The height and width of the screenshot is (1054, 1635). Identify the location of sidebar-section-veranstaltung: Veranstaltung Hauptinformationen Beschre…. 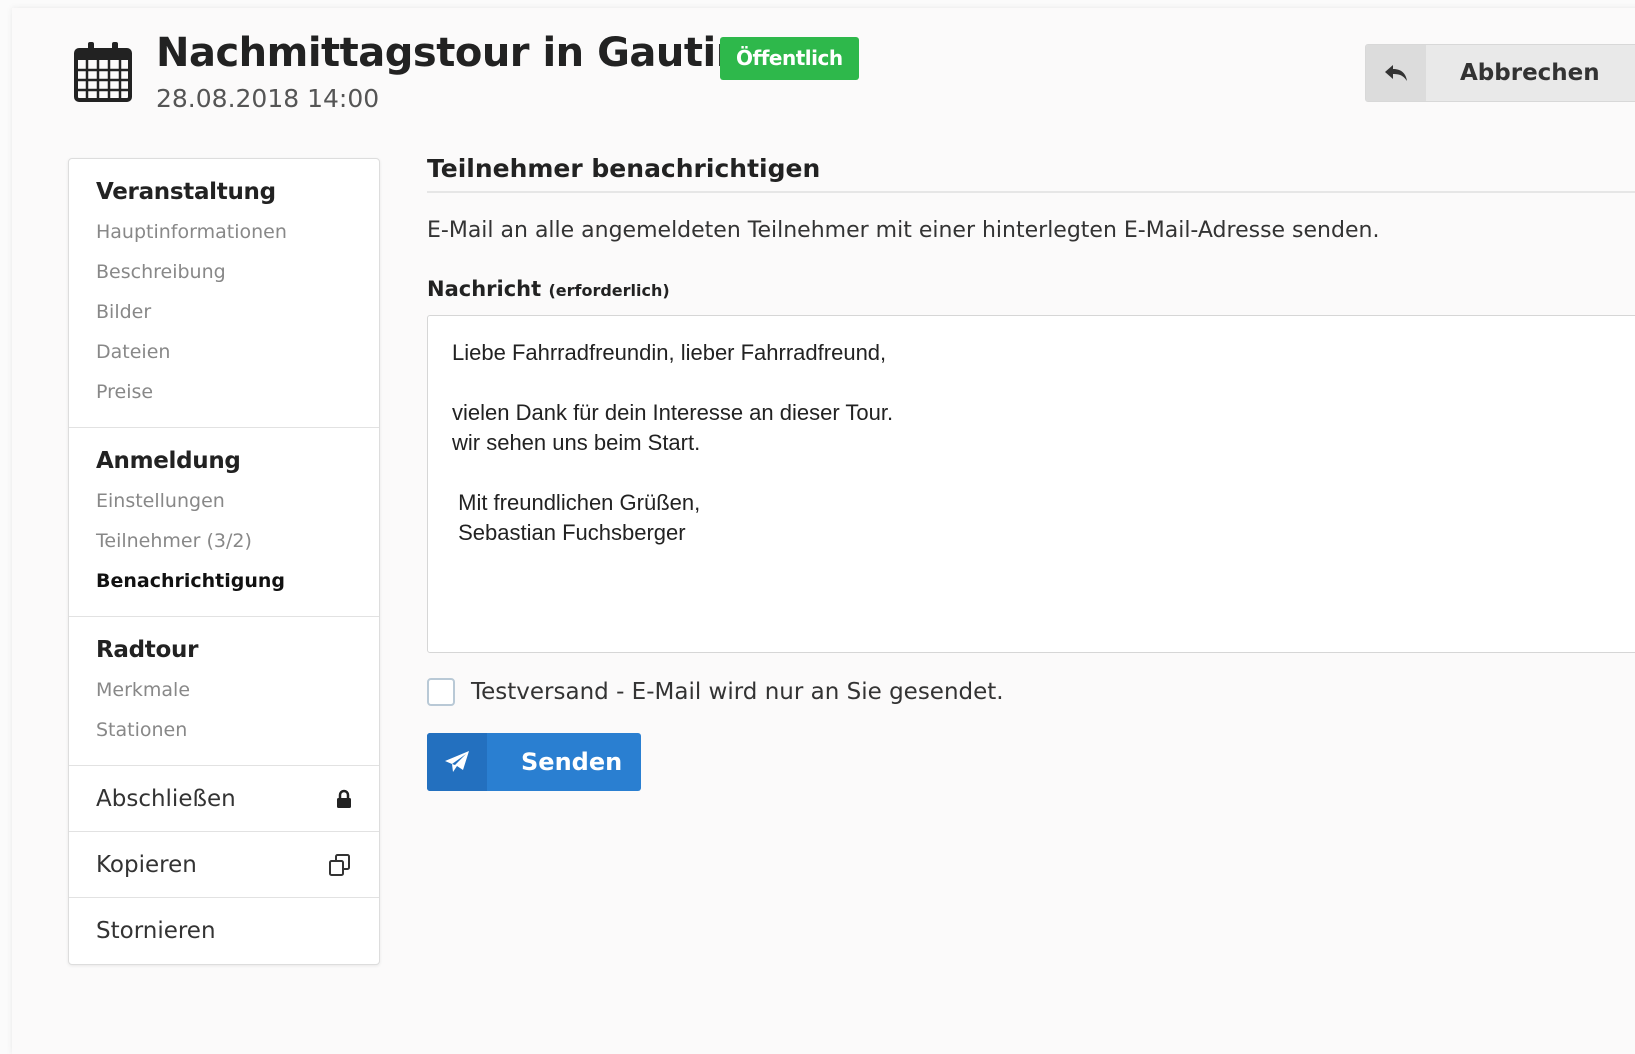
(224, 293).